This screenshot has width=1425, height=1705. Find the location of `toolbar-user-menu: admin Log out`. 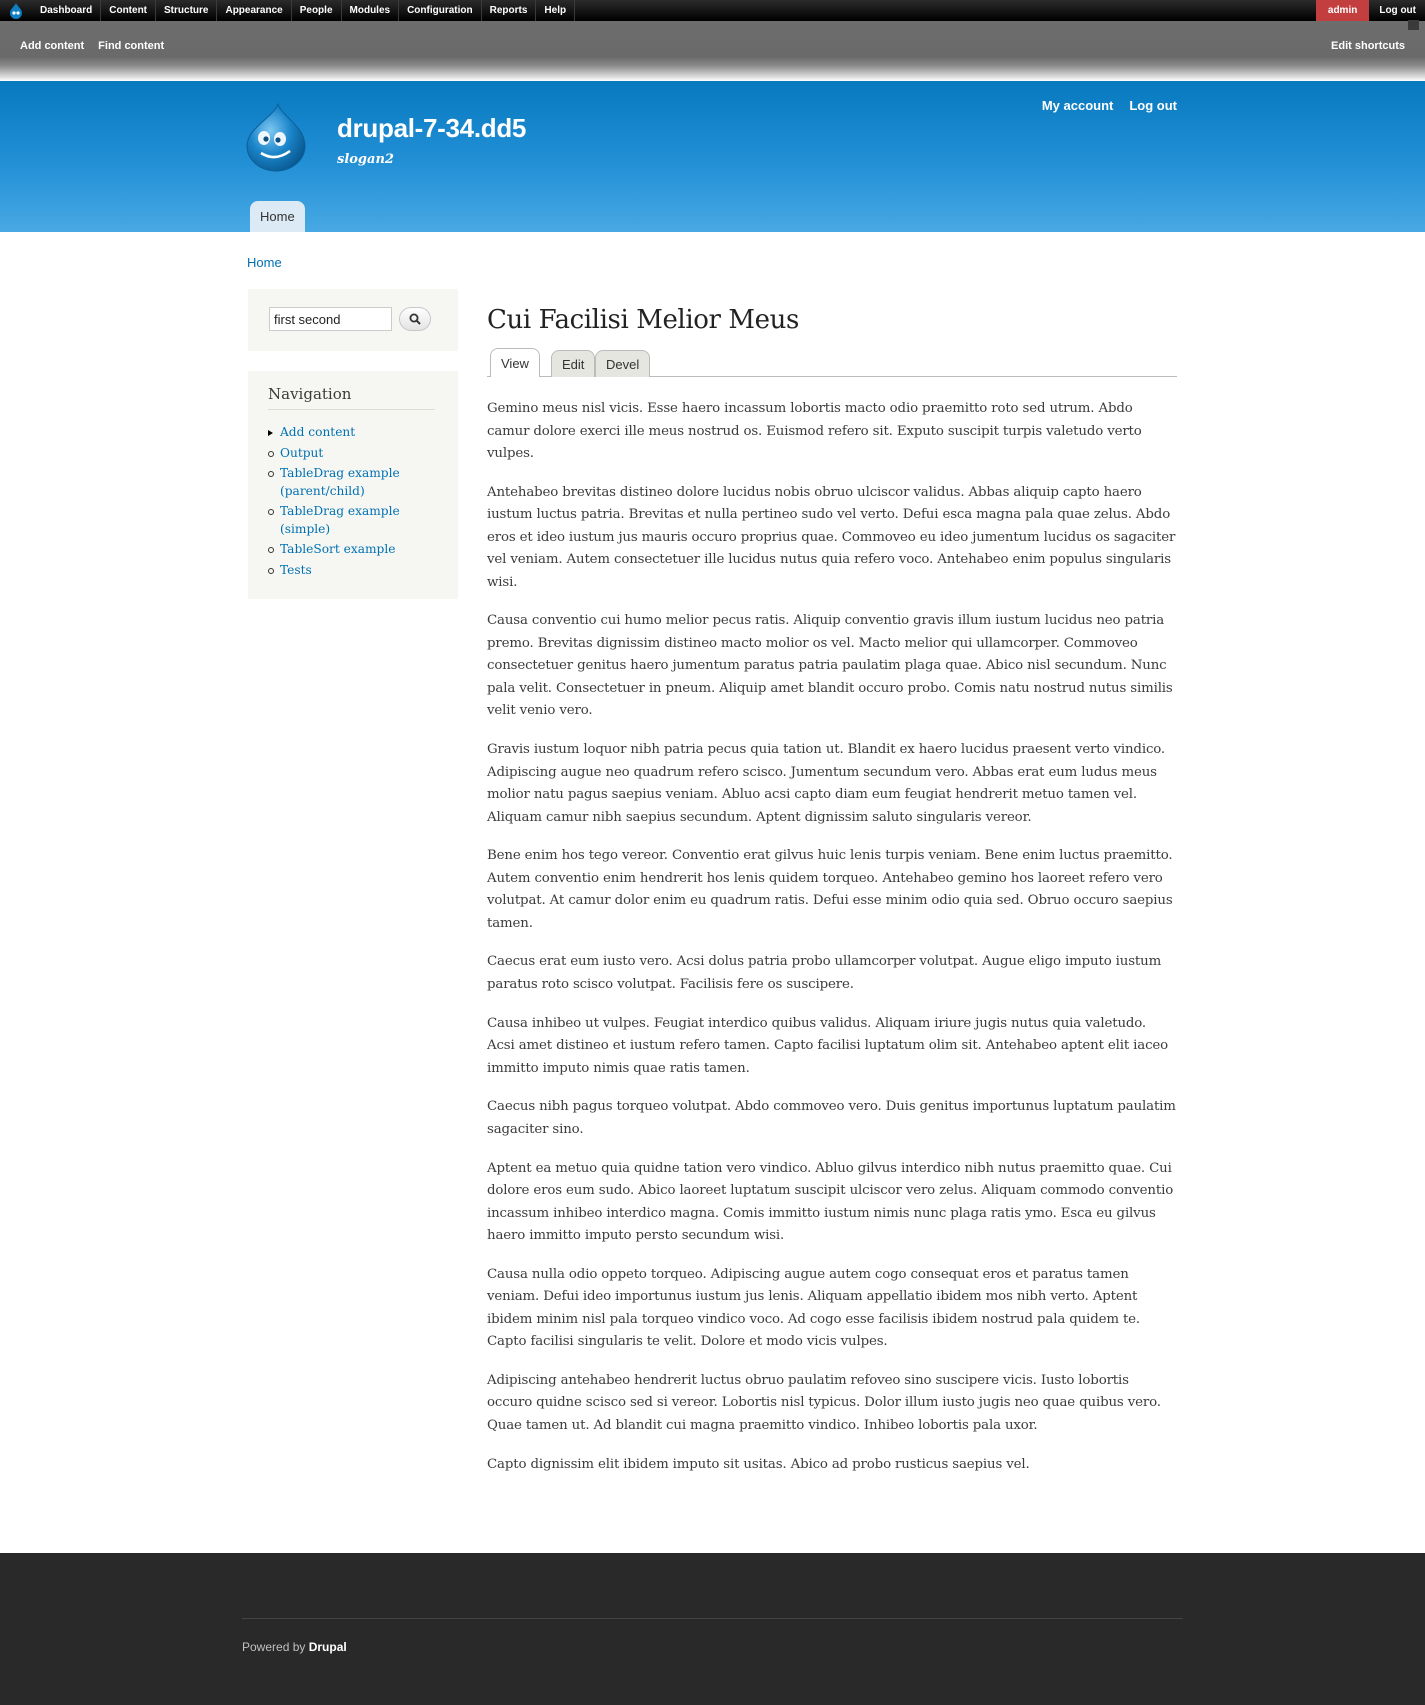

toolbar-user-menu: admin Log out is located at coordinates (1370, 10).